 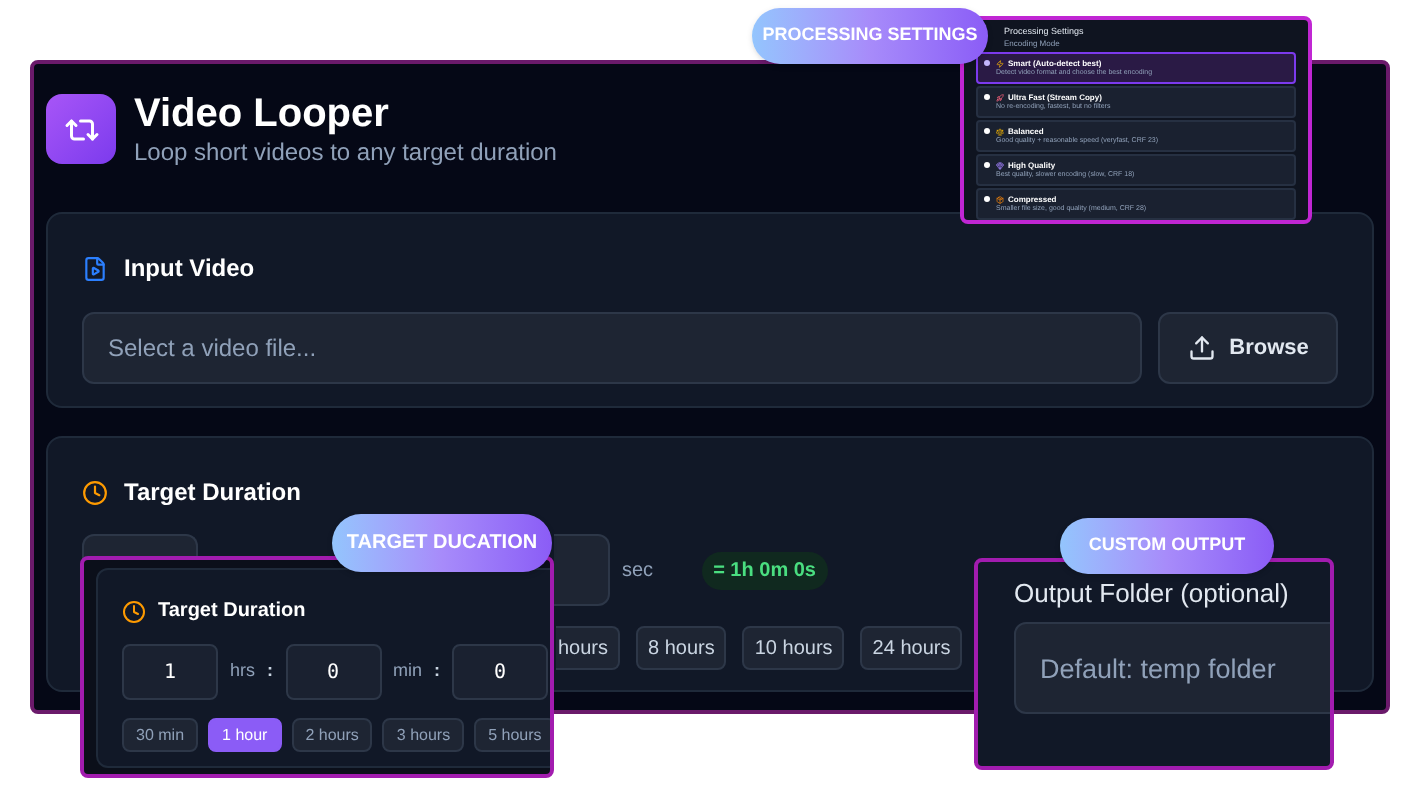 I want to click on upload-icon, so click(x=1201, y=348).